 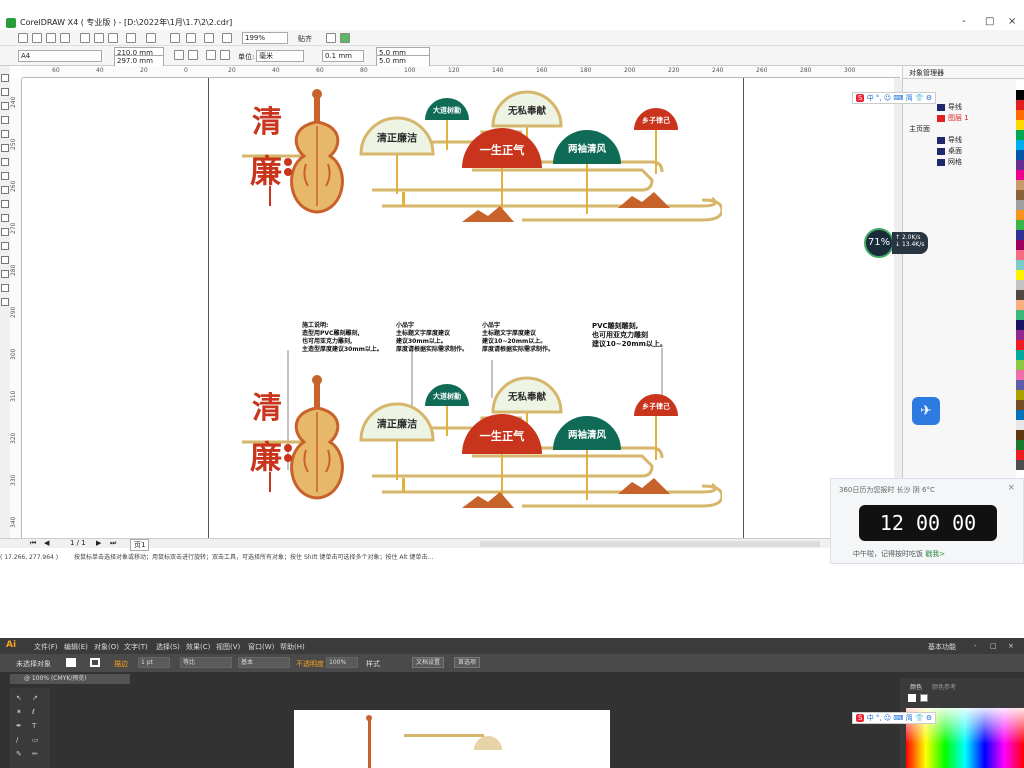 I want to click on document-tab: @ 100% (CMYK/预览), so click(x=70, y=679).